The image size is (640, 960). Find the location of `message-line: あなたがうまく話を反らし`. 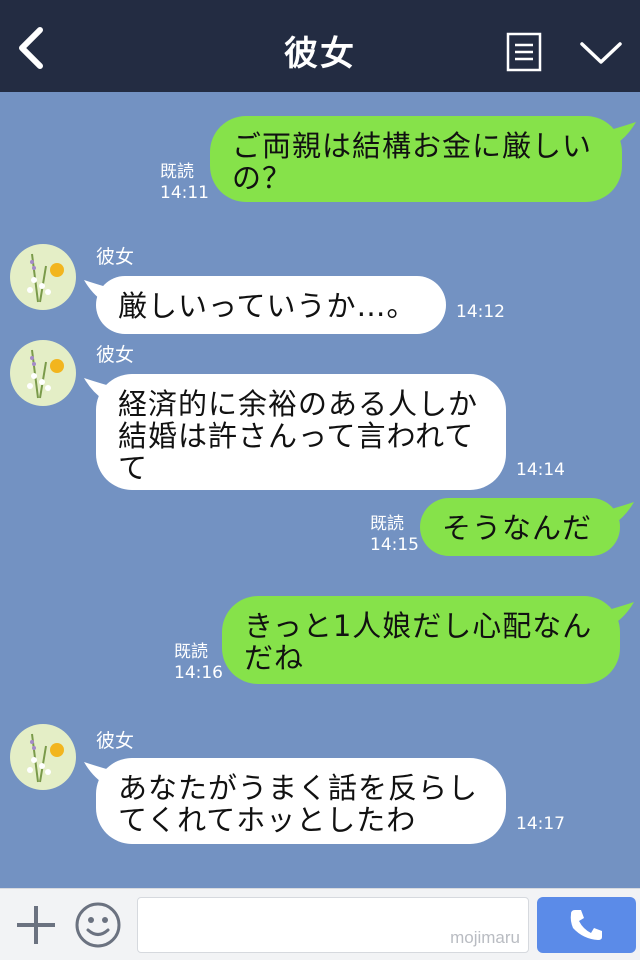

message-line: あなたがうまく話を反らし is located at coordinates (298, 788).